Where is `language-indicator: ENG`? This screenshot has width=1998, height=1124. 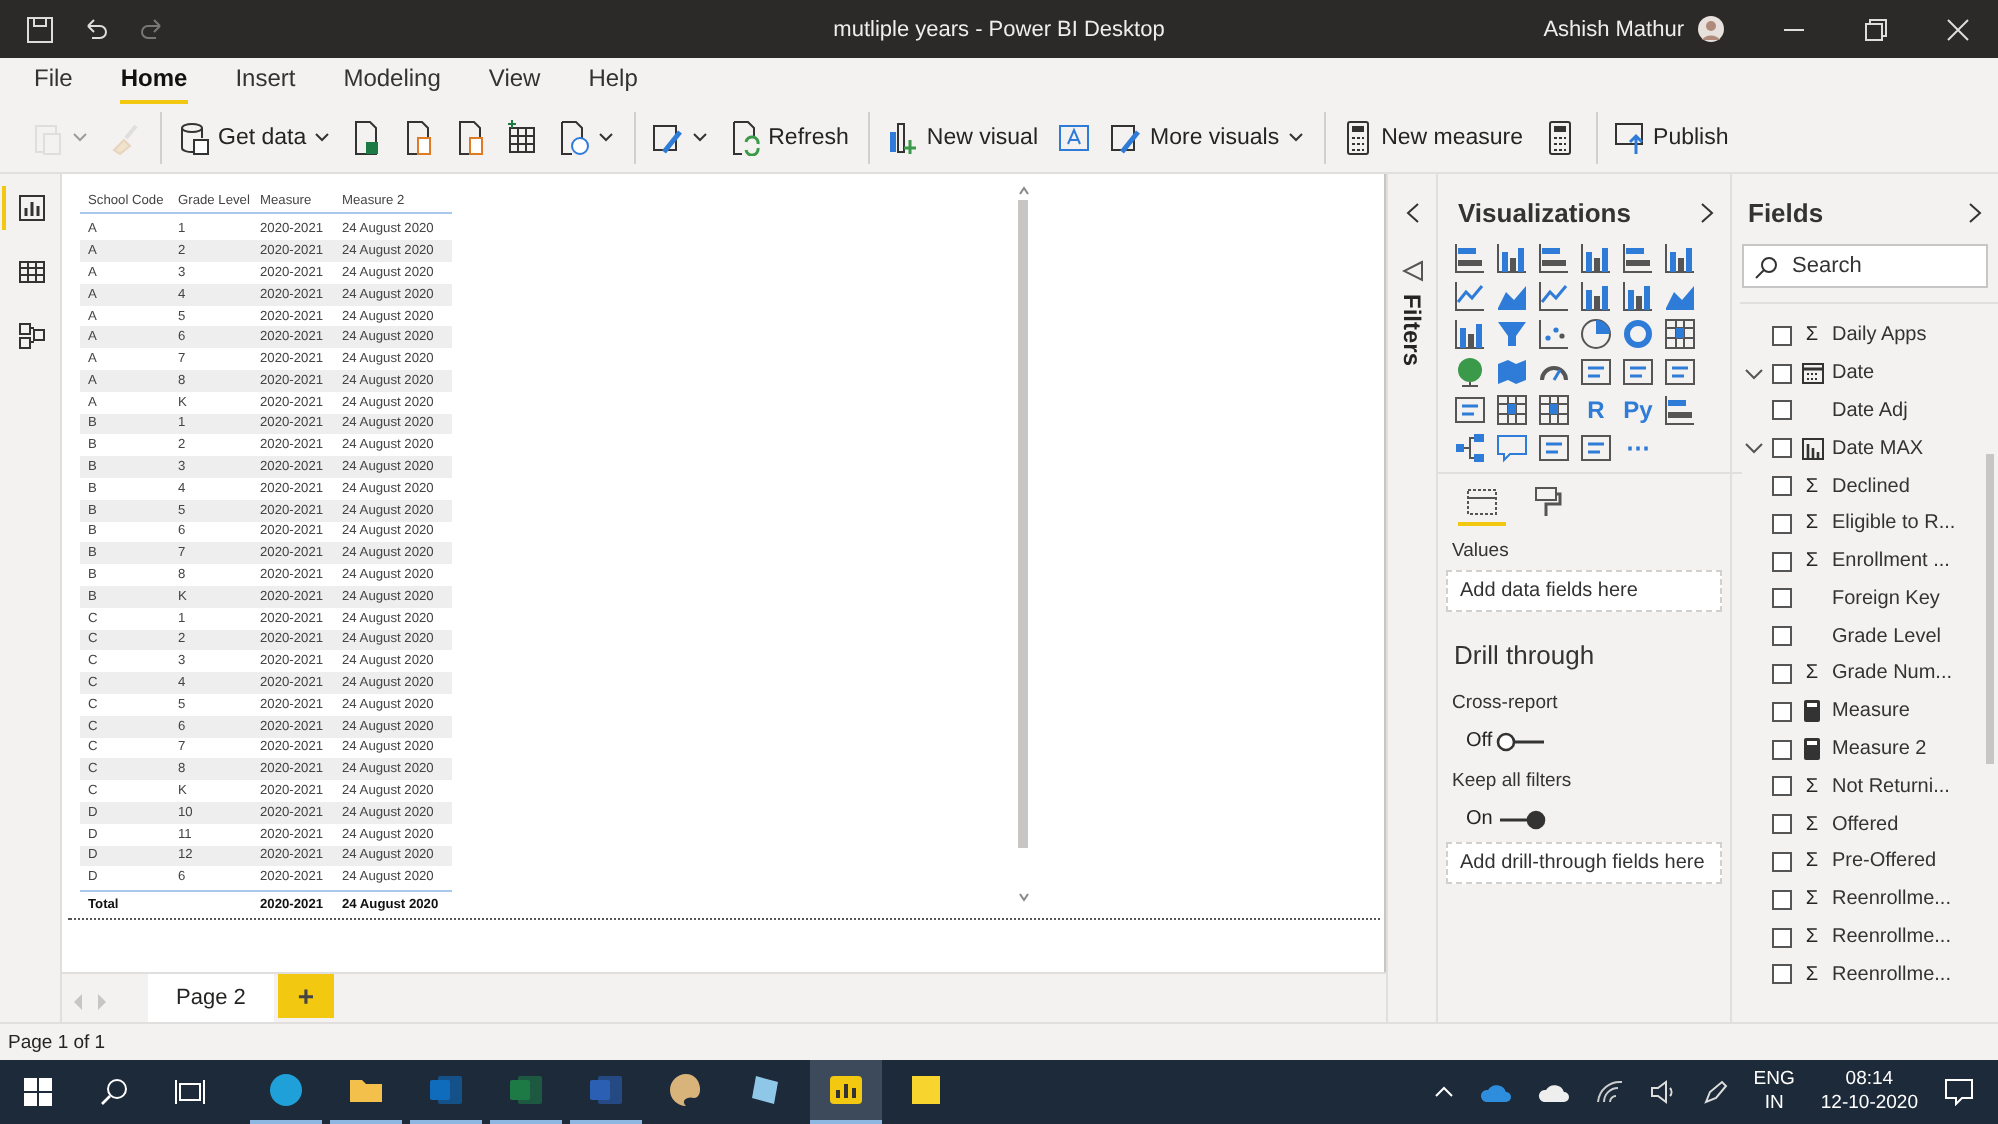
language-indicator: ENG is located at coordinates (1774, 1080).